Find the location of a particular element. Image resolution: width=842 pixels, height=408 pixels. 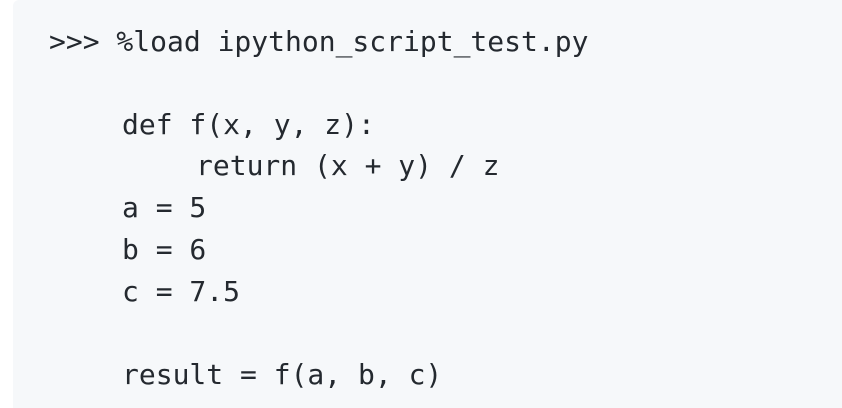

code-line-return: return (x + y) / z is located at coordinates (348, 165).